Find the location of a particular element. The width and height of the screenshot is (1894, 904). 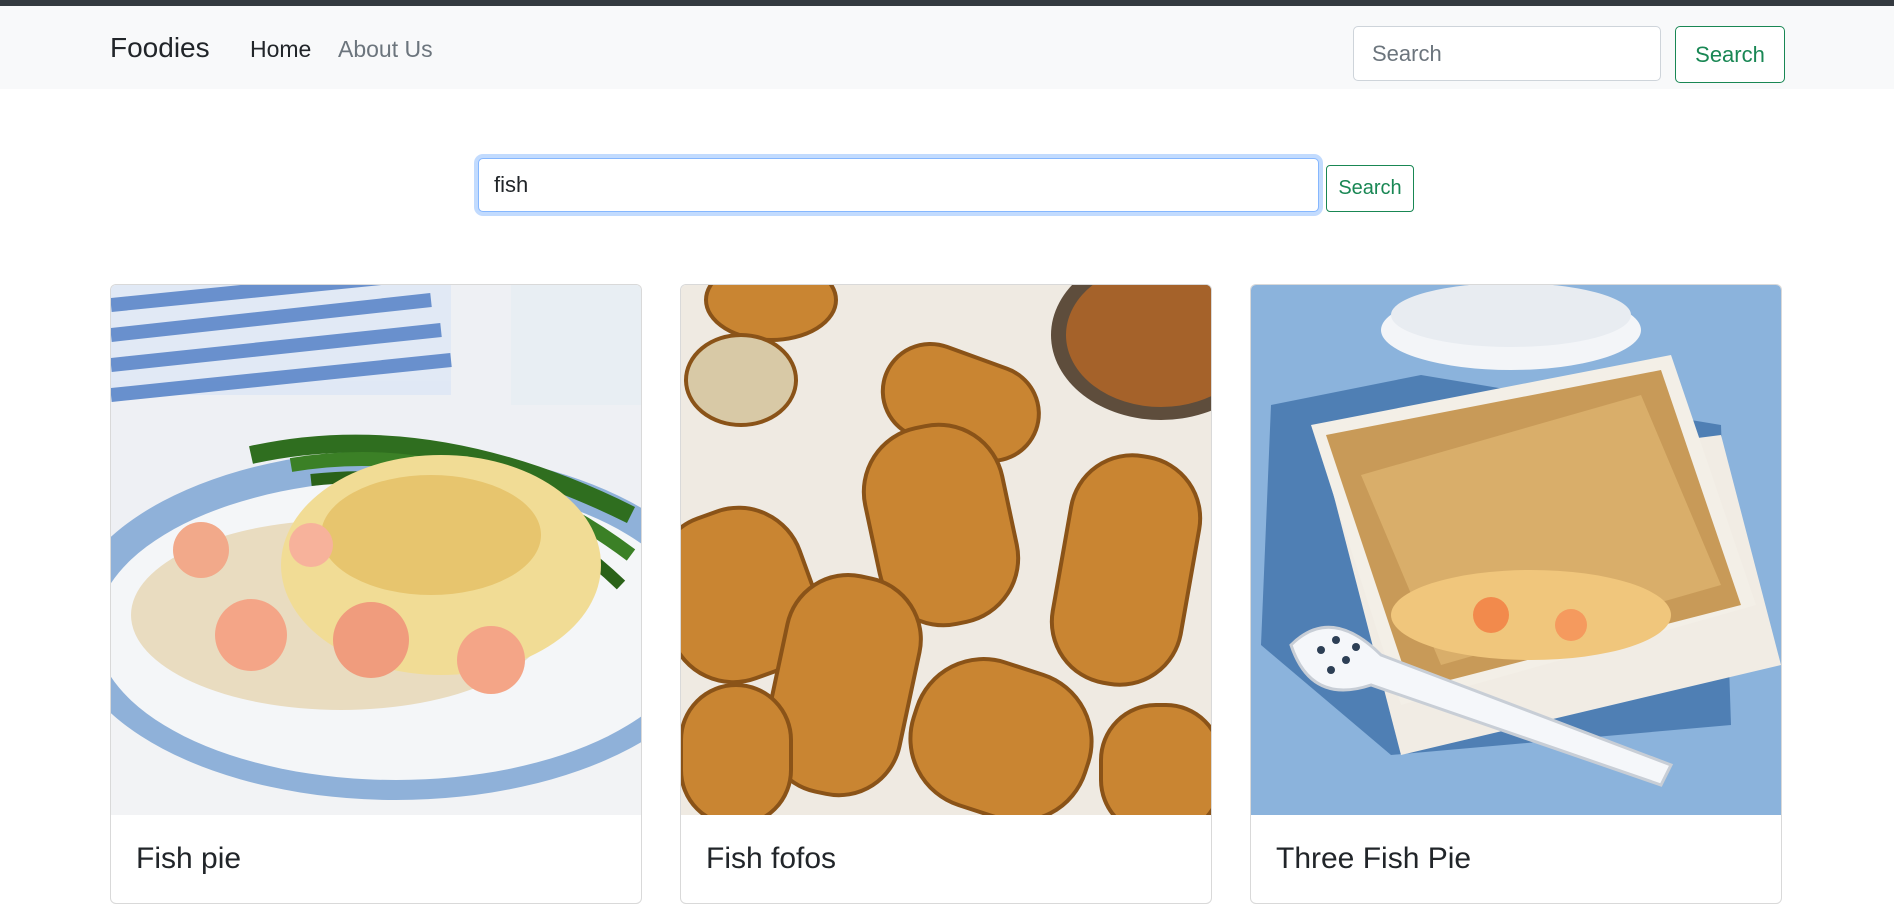

brand-logo: Foodies is located at coordinates (160, 48).